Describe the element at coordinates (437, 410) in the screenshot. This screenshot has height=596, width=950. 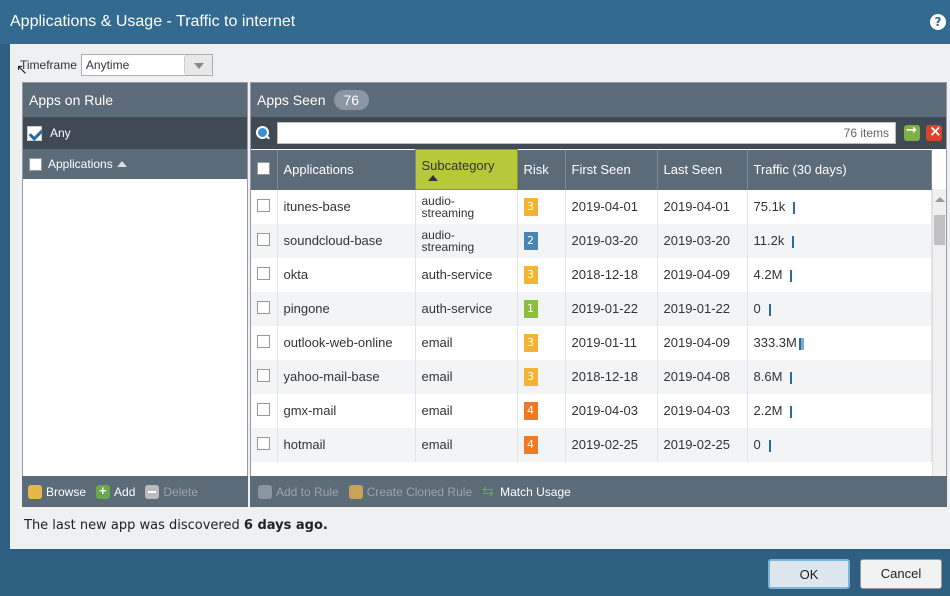
I see `subcategory-cell-text: email` at that location.